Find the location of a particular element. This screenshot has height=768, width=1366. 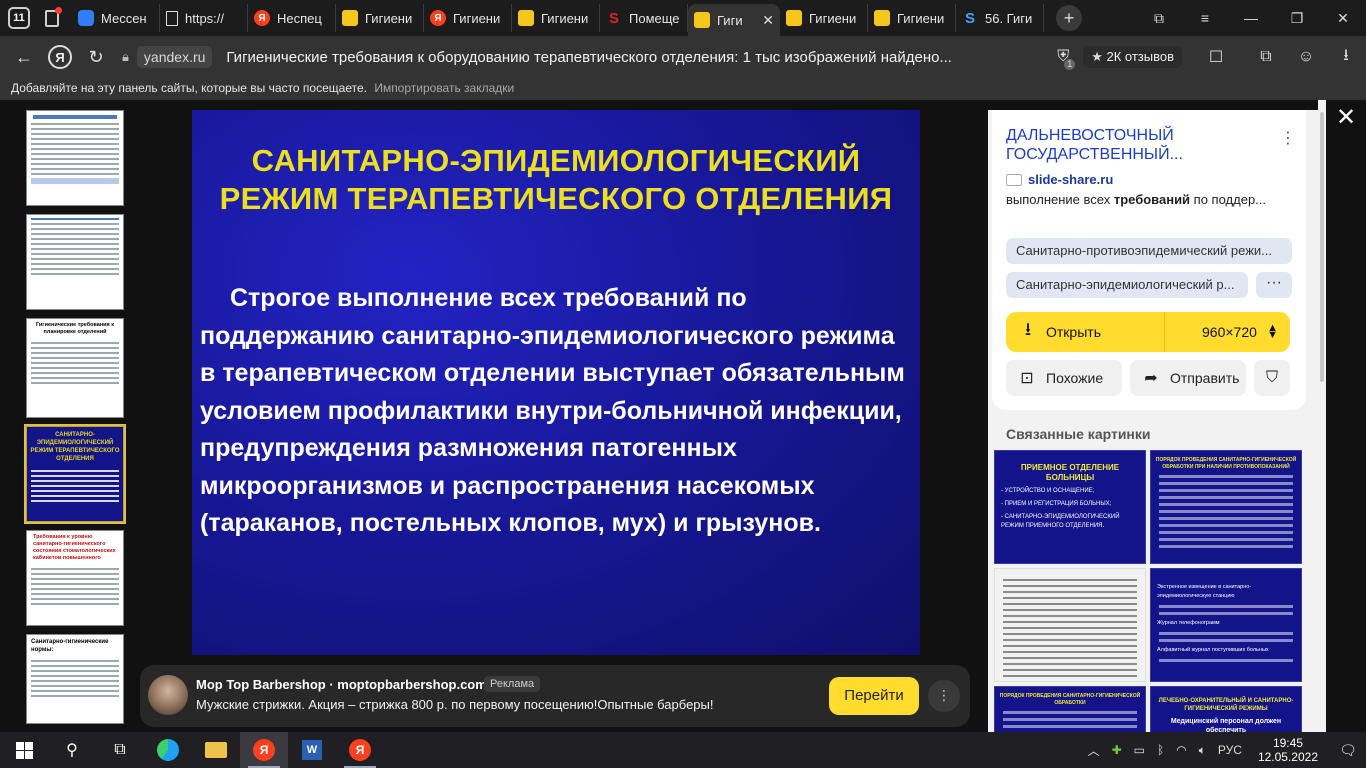

tab-1: Мессен is located at coordinates (116, 18).